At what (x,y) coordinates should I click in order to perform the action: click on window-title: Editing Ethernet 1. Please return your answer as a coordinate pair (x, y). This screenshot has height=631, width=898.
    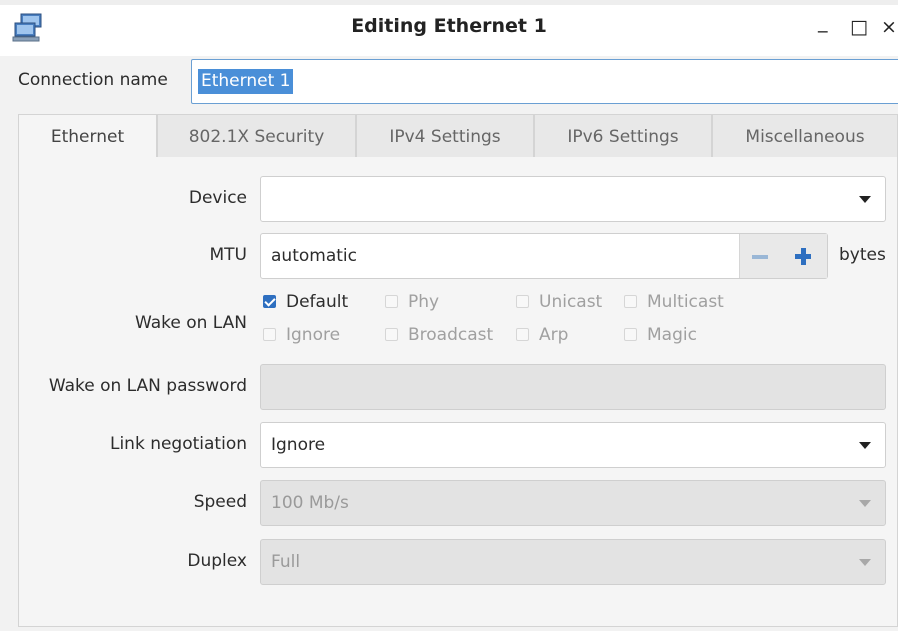
    Looking at the image, I should click on (449, 26).